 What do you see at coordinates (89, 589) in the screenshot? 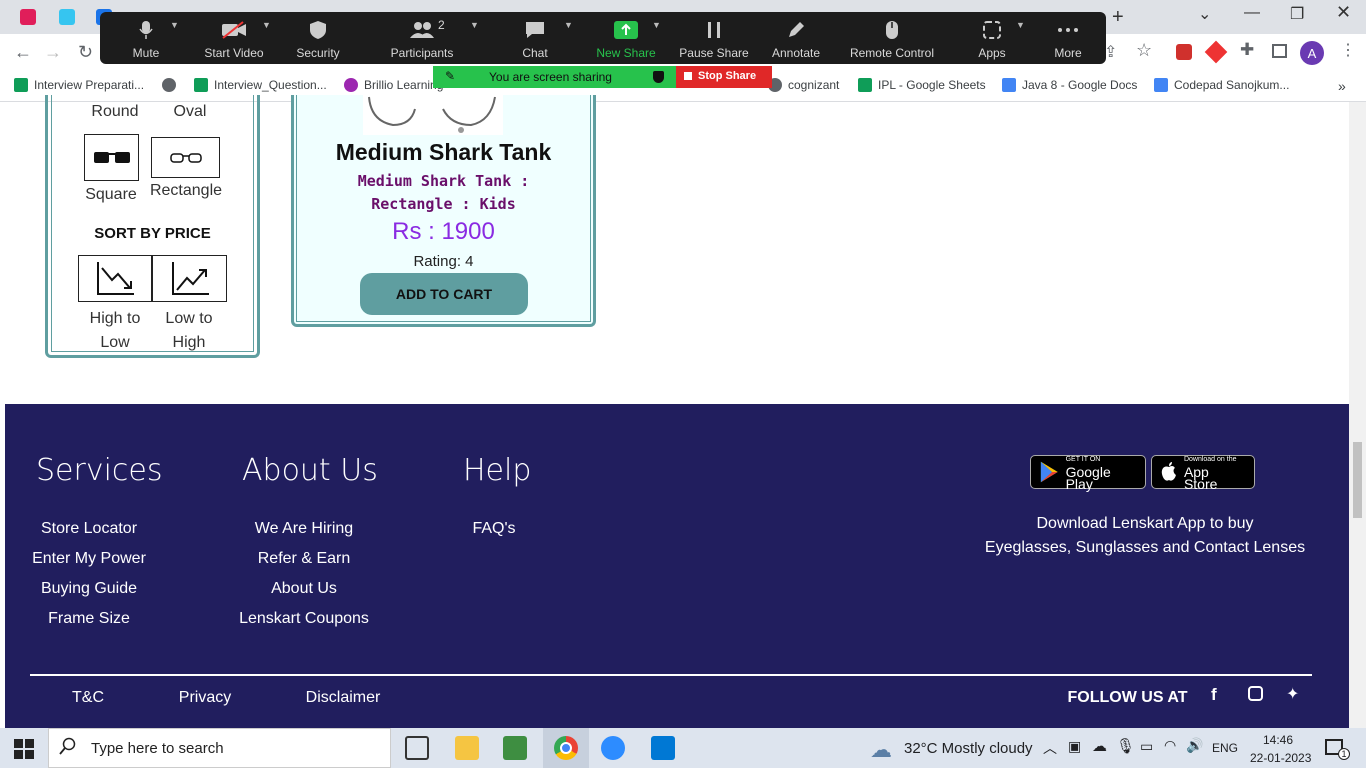
I see `footer-link: Buying Guide` at bounding box center [89, 589].